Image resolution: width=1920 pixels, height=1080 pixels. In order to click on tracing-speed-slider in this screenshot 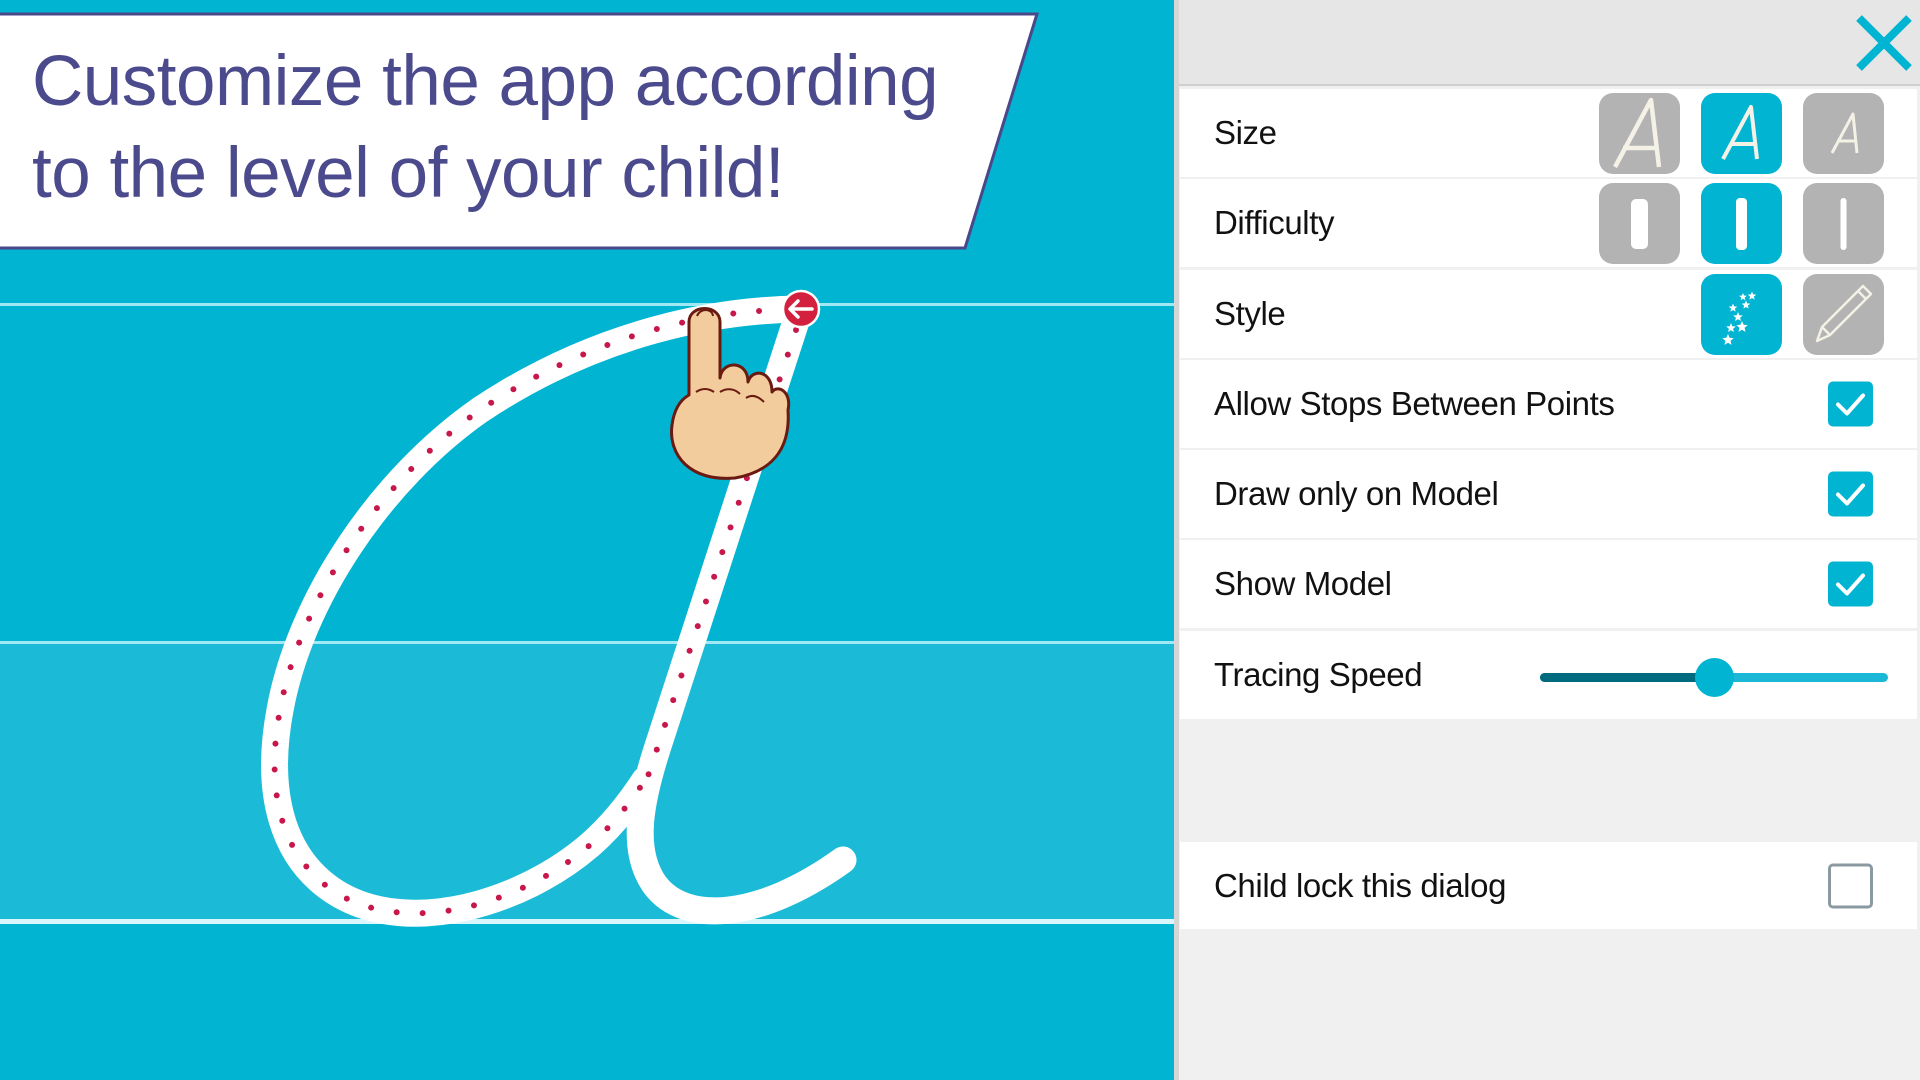, I will do `click(1714, 677)`.